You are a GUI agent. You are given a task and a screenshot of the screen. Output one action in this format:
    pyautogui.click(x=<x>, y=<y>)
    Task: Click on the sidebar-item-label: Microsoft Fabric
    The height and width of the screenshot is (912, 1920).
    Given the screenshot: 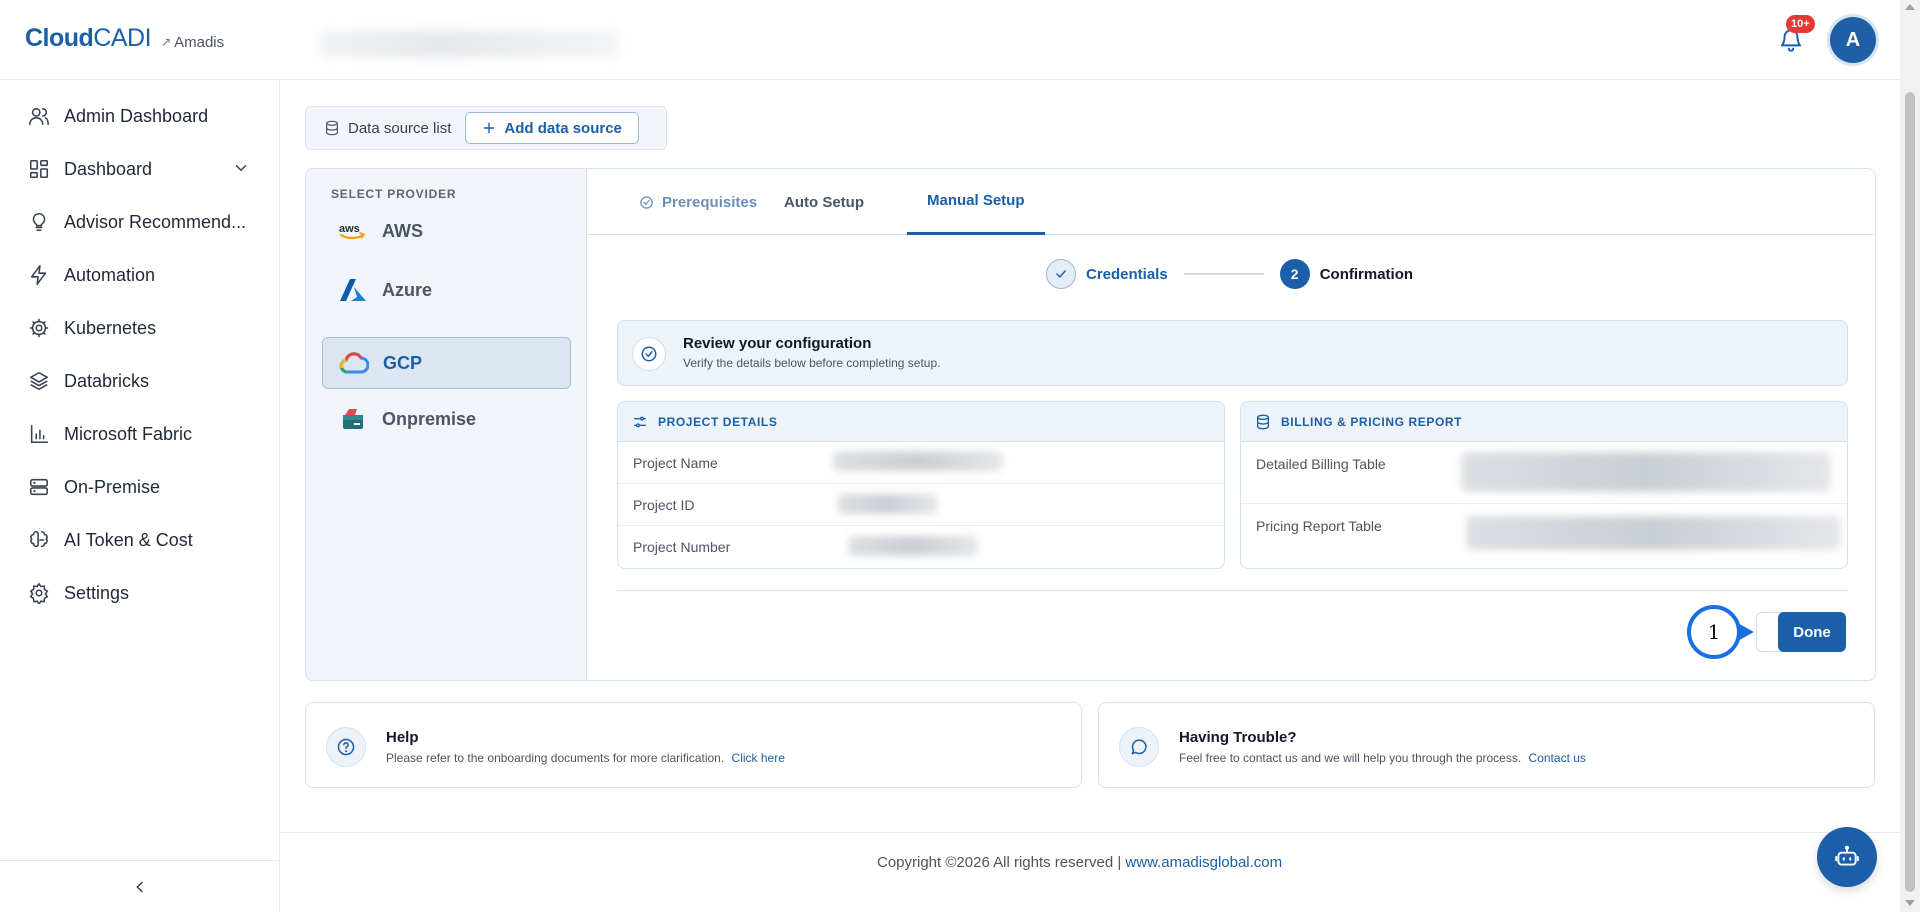 What is the action you would take?
    pyautogui.click(x=128, y=433)
    